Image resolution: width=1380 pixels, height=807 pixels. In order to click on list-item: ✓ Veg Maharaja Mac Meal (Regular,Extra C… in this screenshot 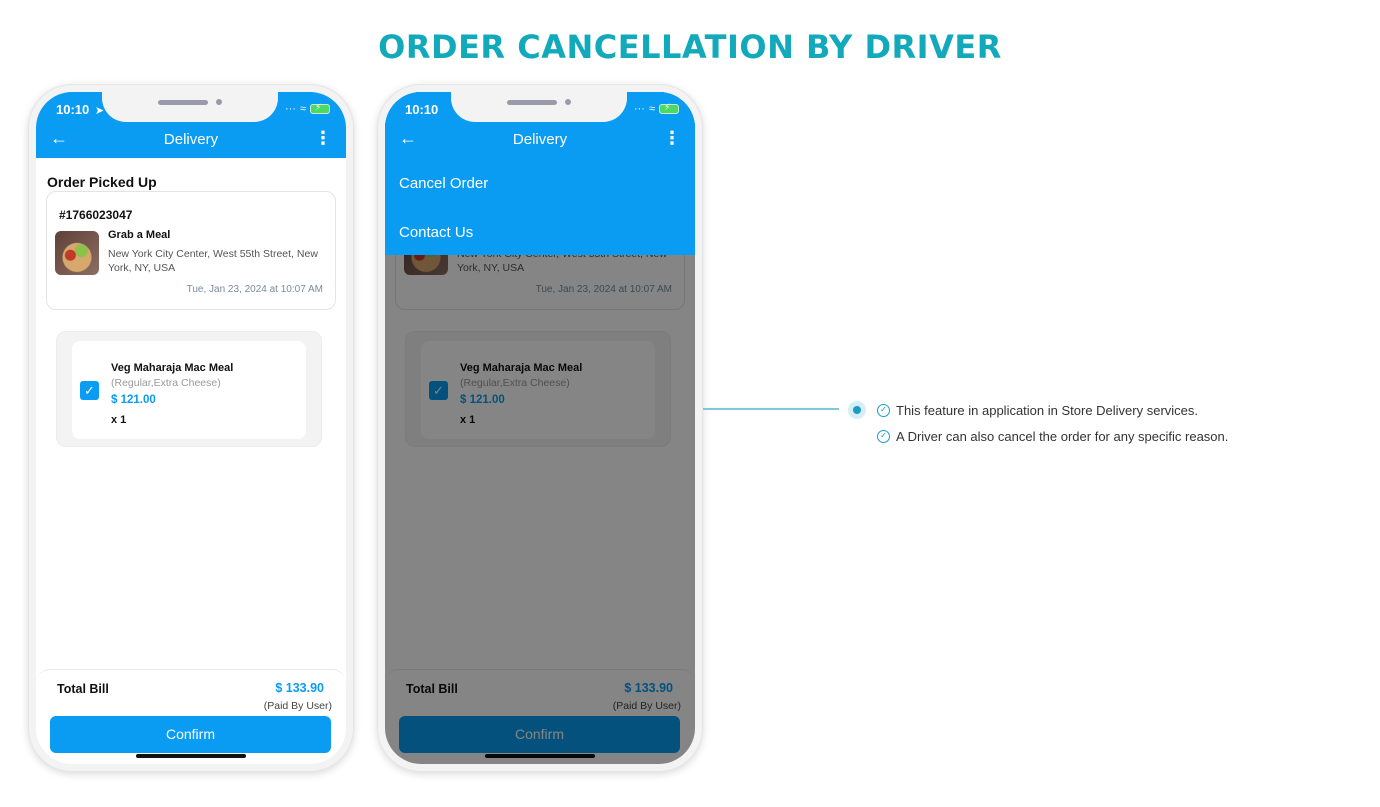, I will do `click(189, 390)`.